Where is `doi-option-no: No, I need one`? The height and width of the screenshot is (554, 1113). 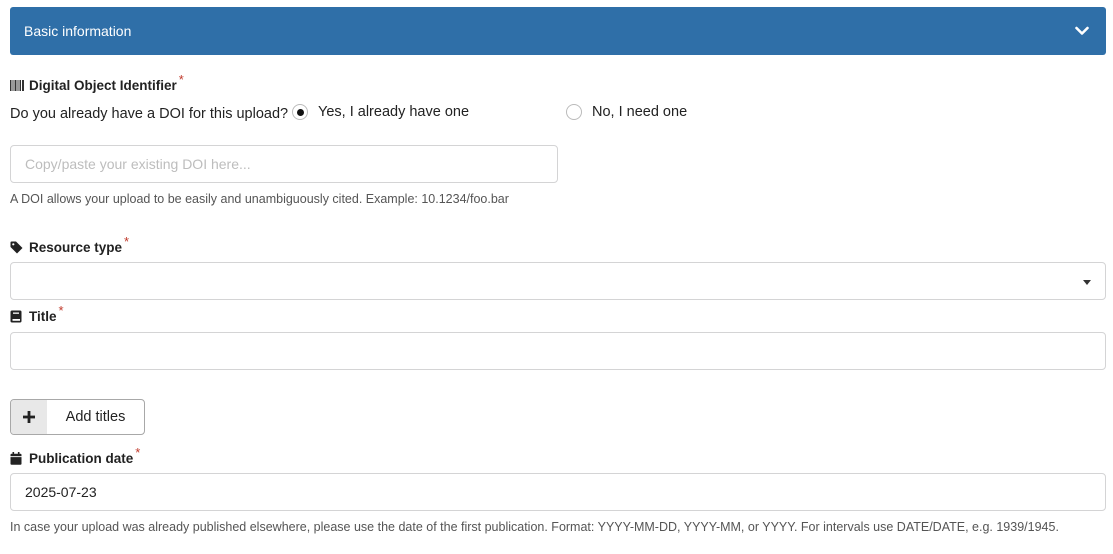
doi-option-no: No, I need one is located at coordinates (626, 112).